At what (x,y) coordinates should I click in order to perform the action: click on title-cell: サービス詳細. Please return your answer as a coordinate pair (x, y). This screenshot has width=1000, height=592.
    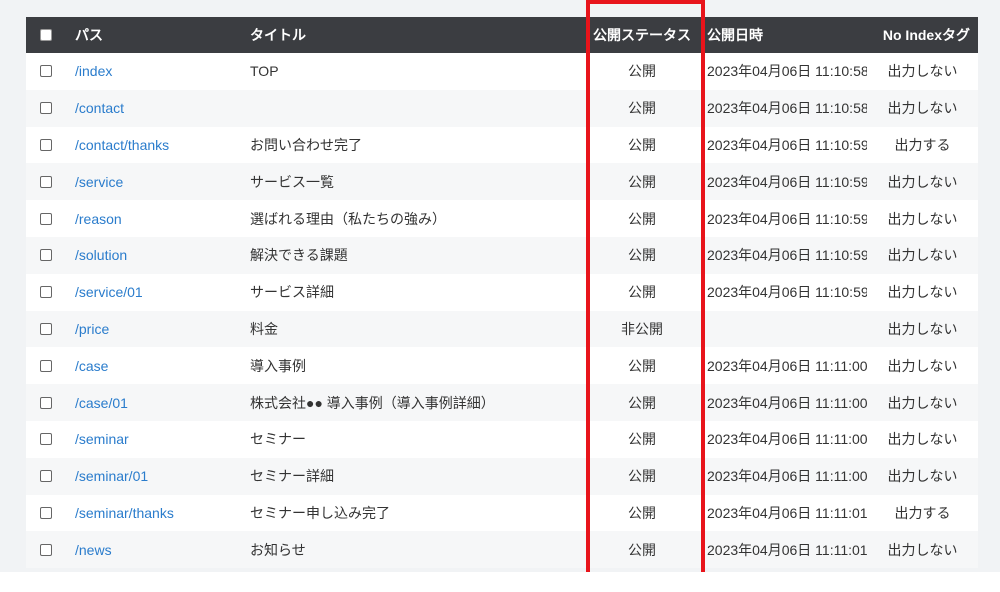
    Looking at the image, I should click on (292, 292).